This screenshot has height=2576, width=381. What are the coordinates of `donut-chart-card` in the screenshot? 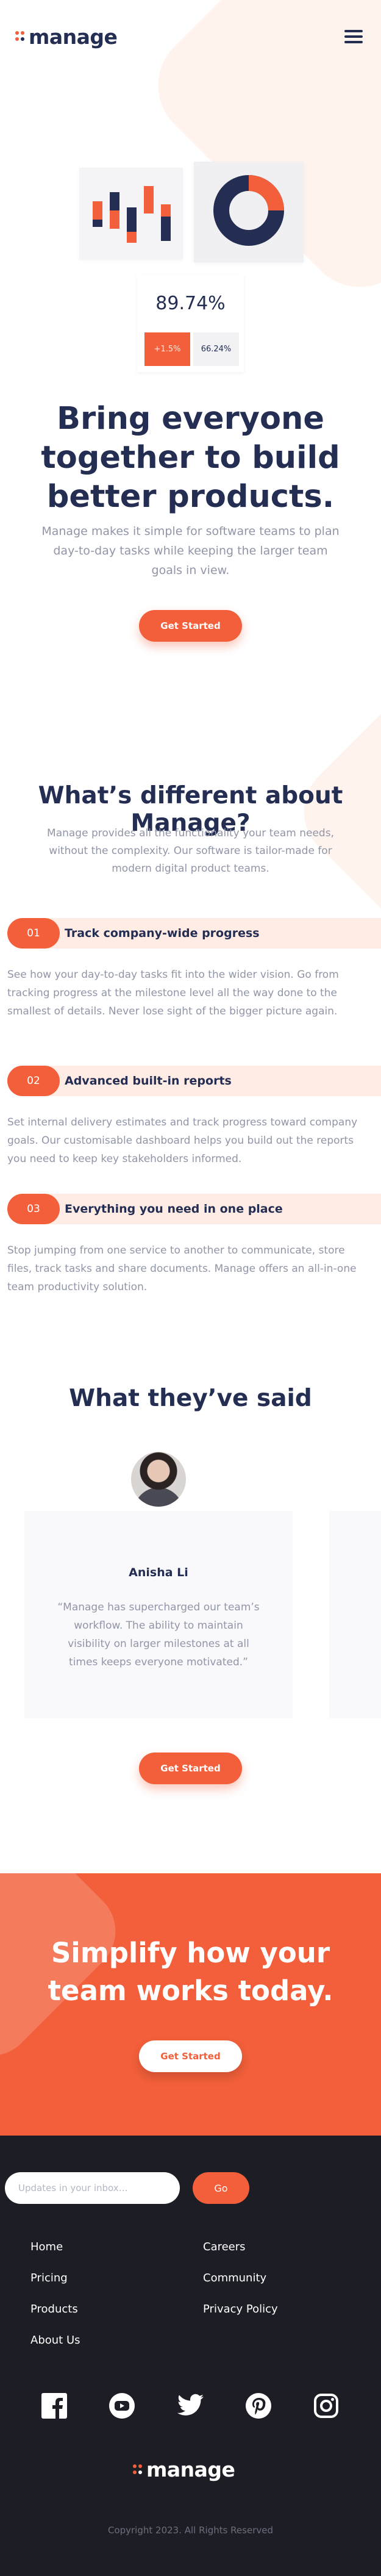 It's located at (249, 212).